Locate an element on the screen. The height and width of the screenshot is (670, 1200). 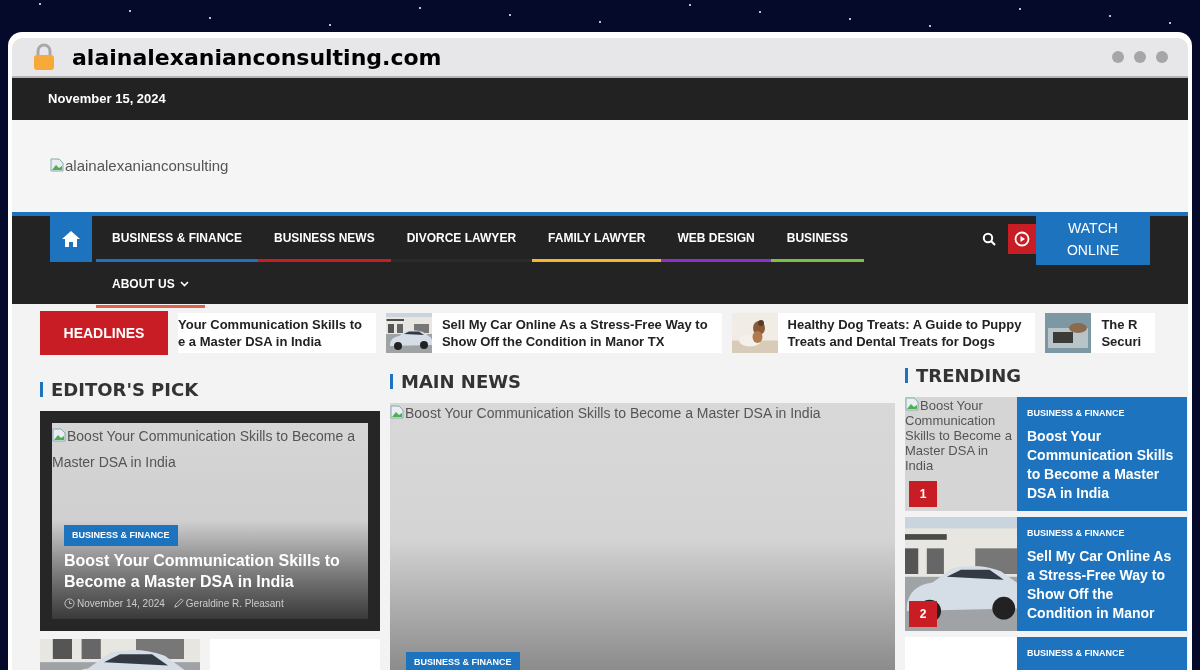
play-icon is located at coordinates (1022, 239).